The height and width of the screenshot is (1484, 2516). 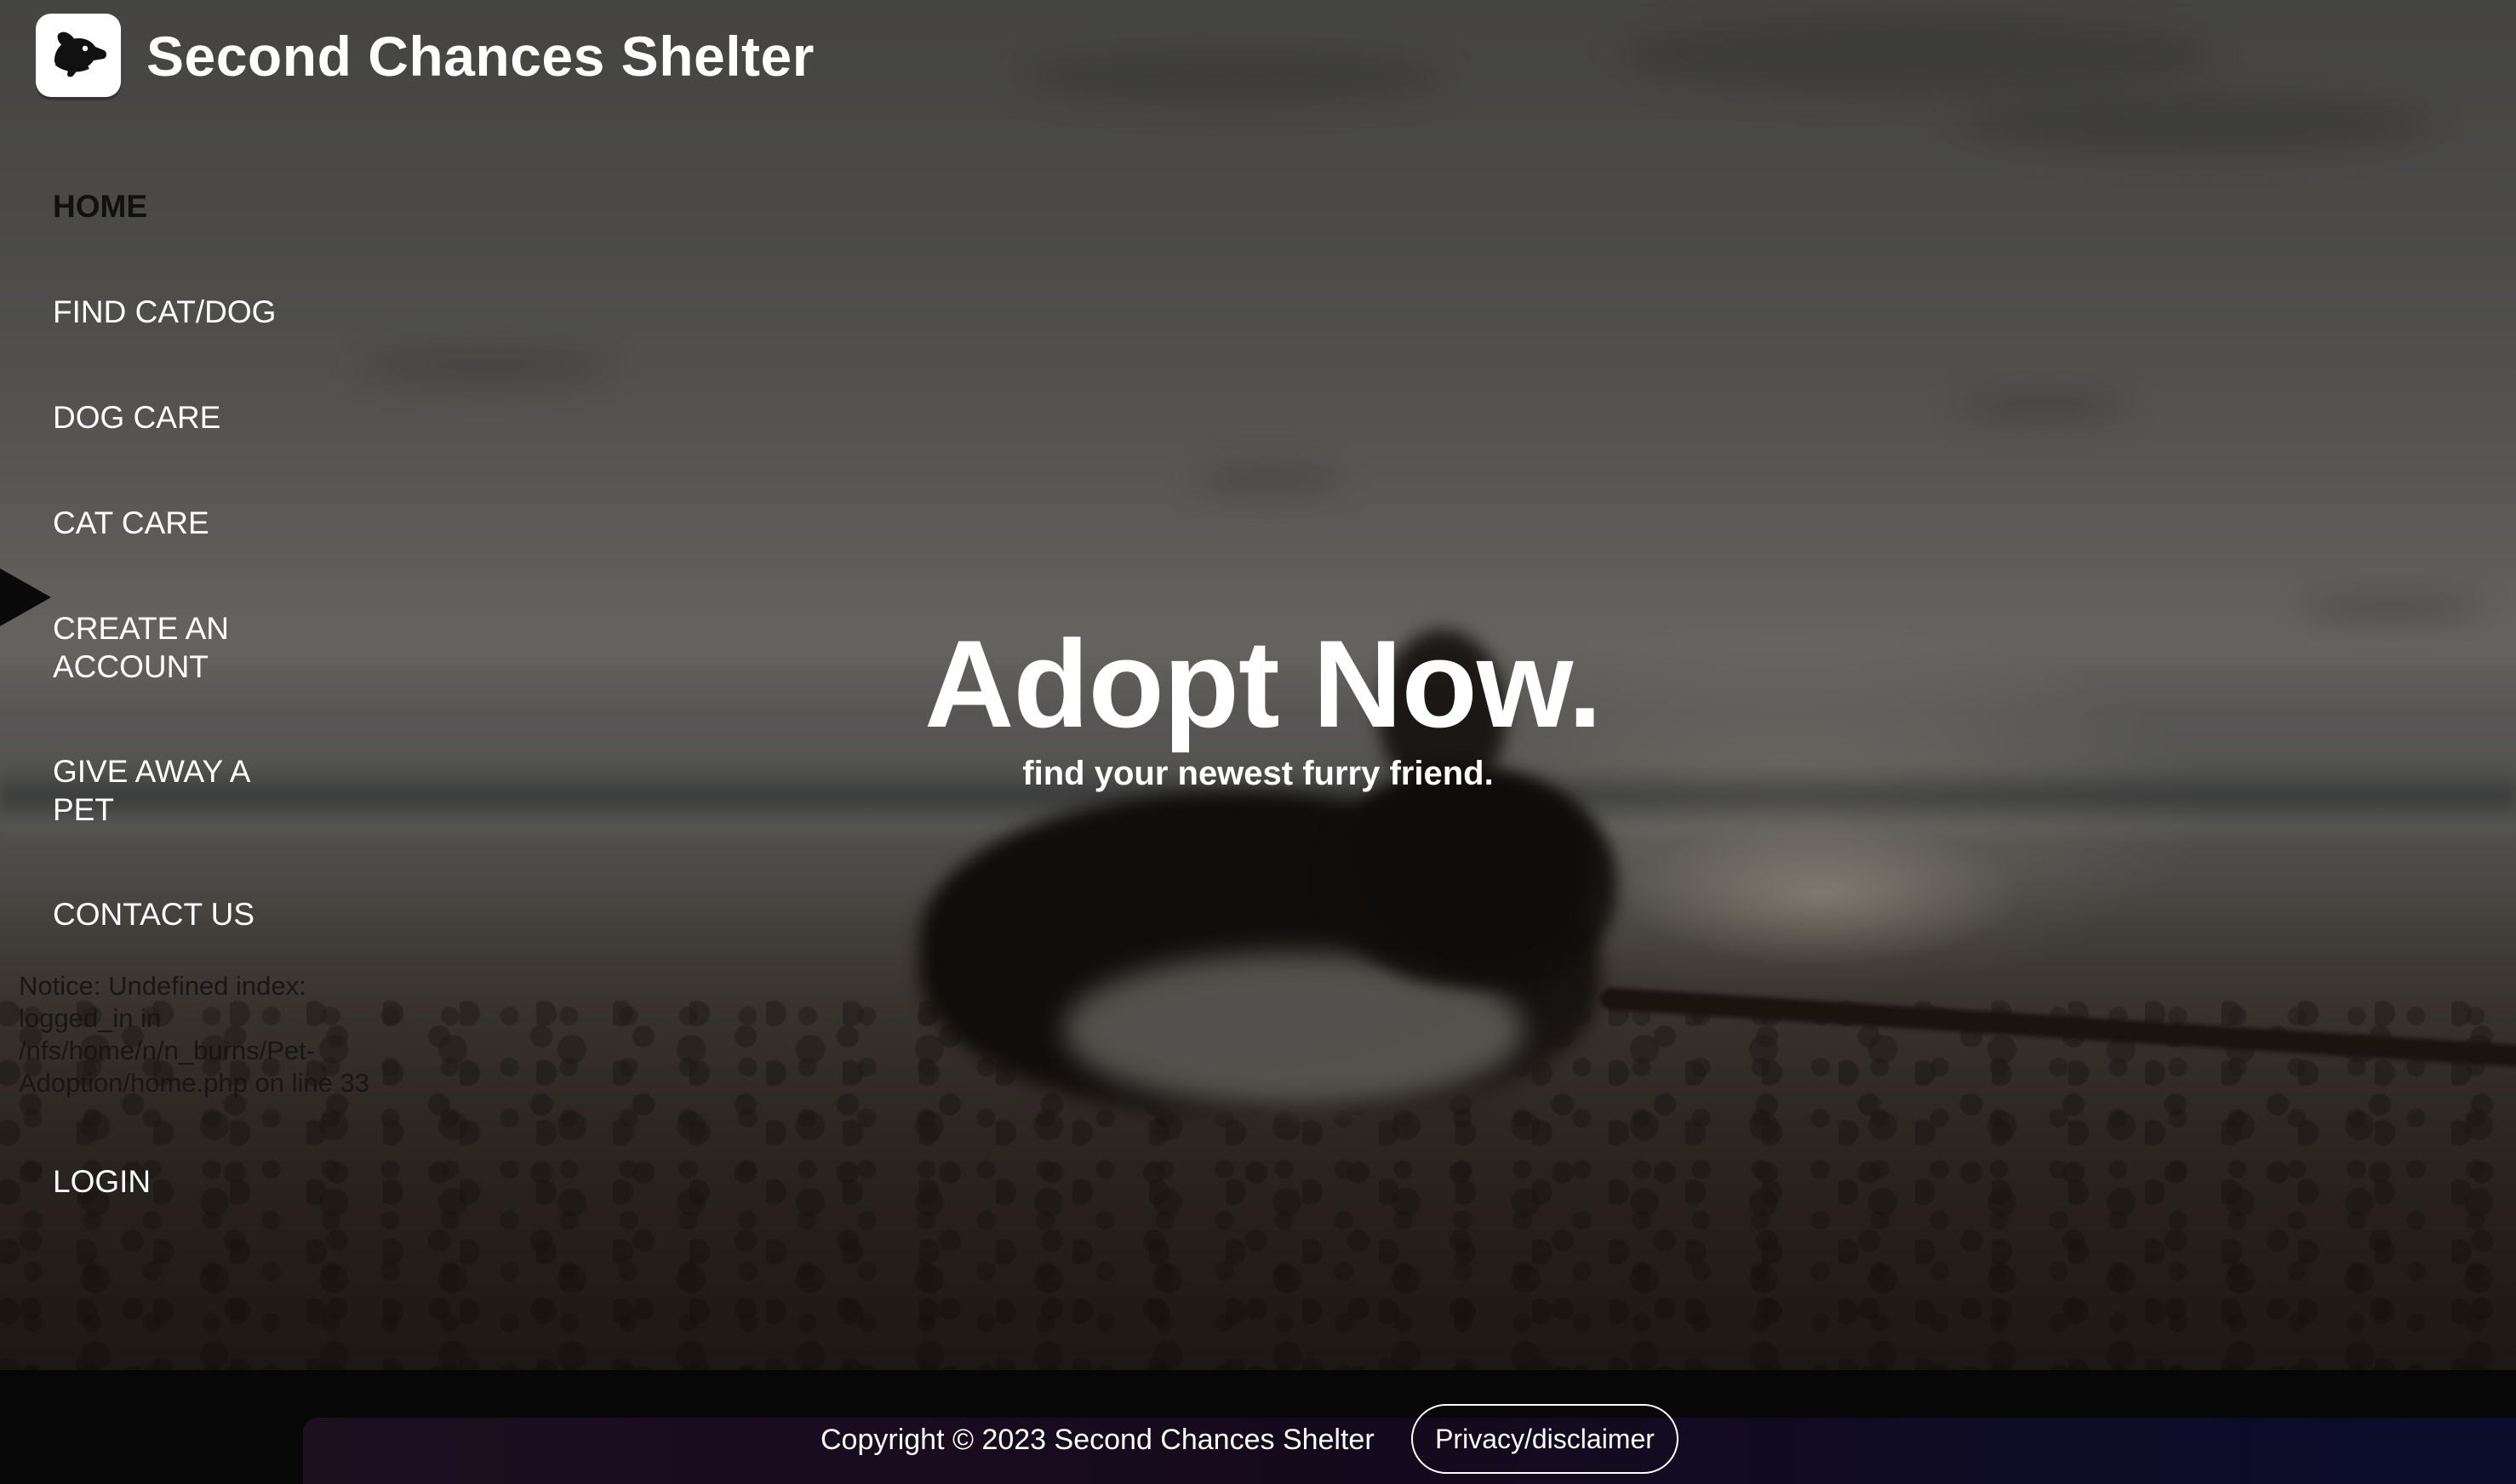 What do you see at coordinates (102, 1181) in the screenshot?
I see `nav-item-login: LOGIN` at bounding box center [102, 1181].